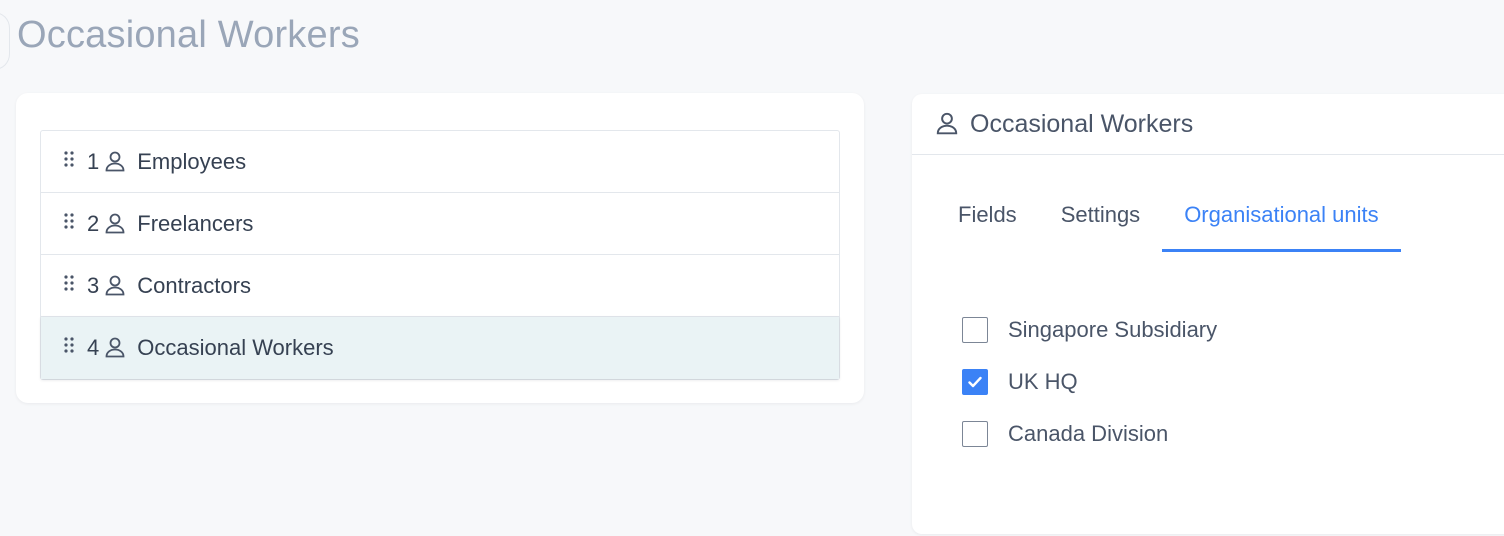  Describe the element at coordinates (93, 285) in the screenshot. I see `item-number: 3` at that location.